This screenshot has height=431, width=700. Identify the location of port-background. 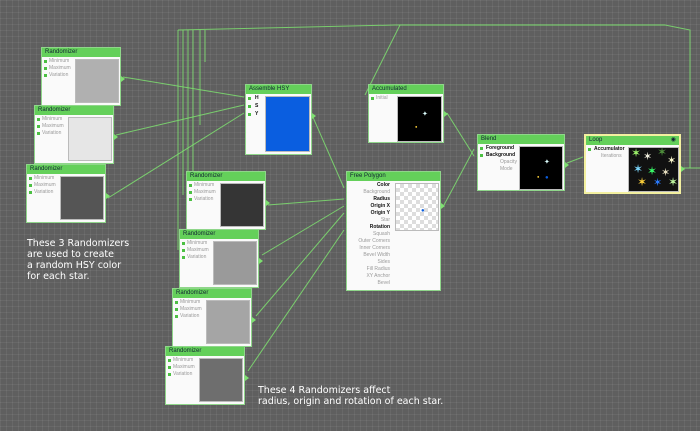
(481, 155).